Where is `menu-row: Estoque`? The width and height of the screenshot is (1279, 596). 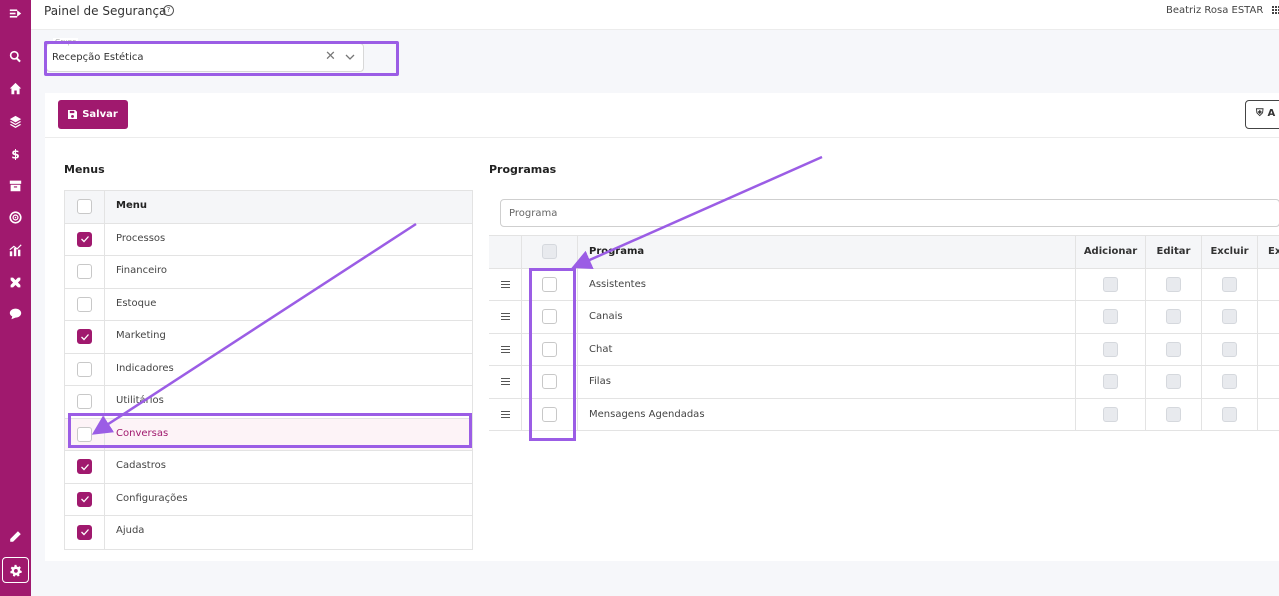
menu-row: Estoque is located at coordinates (268, 304).